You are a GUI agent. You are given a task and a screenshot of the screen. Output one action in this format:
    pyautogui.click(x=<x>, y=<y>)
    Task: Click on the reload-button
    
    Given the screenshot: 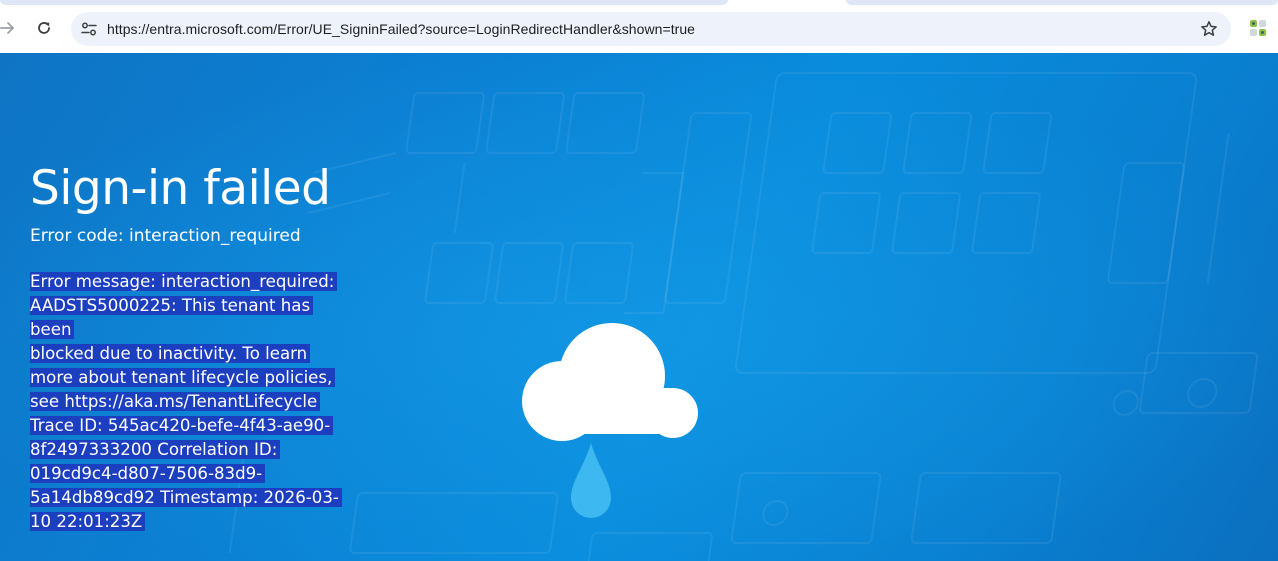 What is the action you would take?
    pyautogui.click(x=44, y=28)
    